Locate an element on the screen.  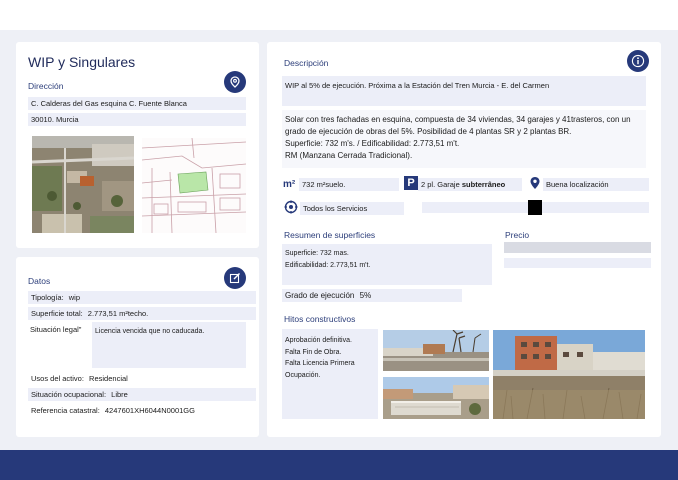
parking-feature: 2 pl. Garaje subterrâneo is located at coordinates (470, 184).